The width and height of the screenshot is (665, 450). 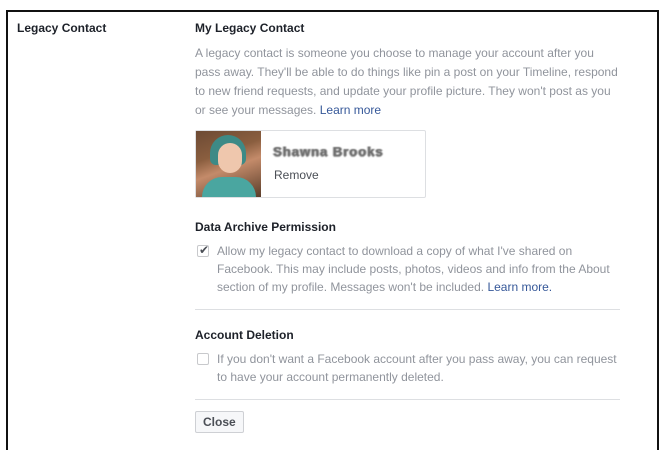 I want to click on remove-contact-link: Remove, so click(x=296, y=175).